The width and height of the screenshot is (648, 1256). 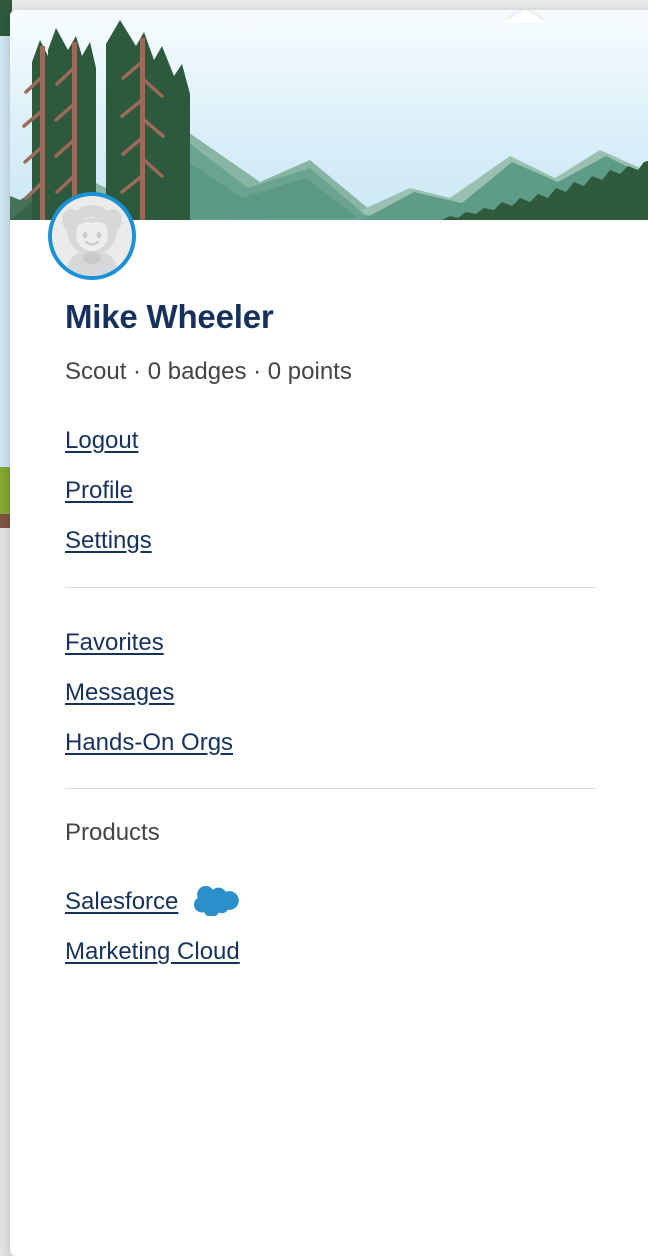 What do you see at coordinates (356, 900) in the screenshot?
I see `product-row-salesforce: Salesforce` at bounding box center [356, 900].